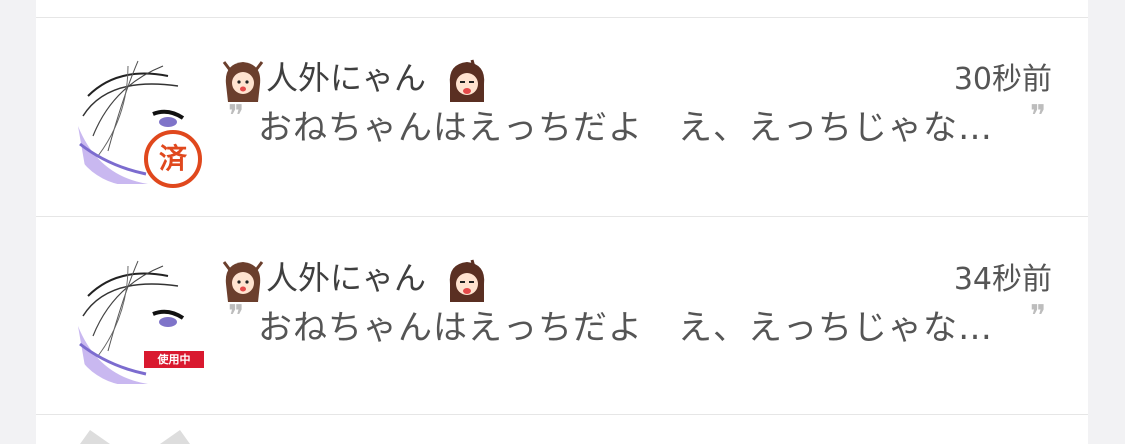 This screenshot has height=444, width=1125. I want to click on timestamp: 30秒前, so click(1002, 79).